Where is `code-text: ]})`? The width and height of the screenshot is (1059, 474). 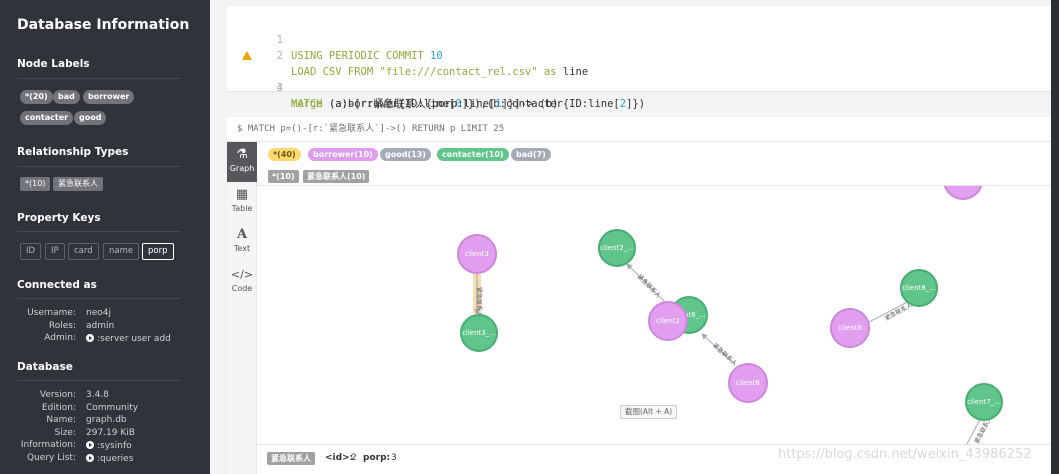
code-text: ]}) is located at coordinates (636, 104).